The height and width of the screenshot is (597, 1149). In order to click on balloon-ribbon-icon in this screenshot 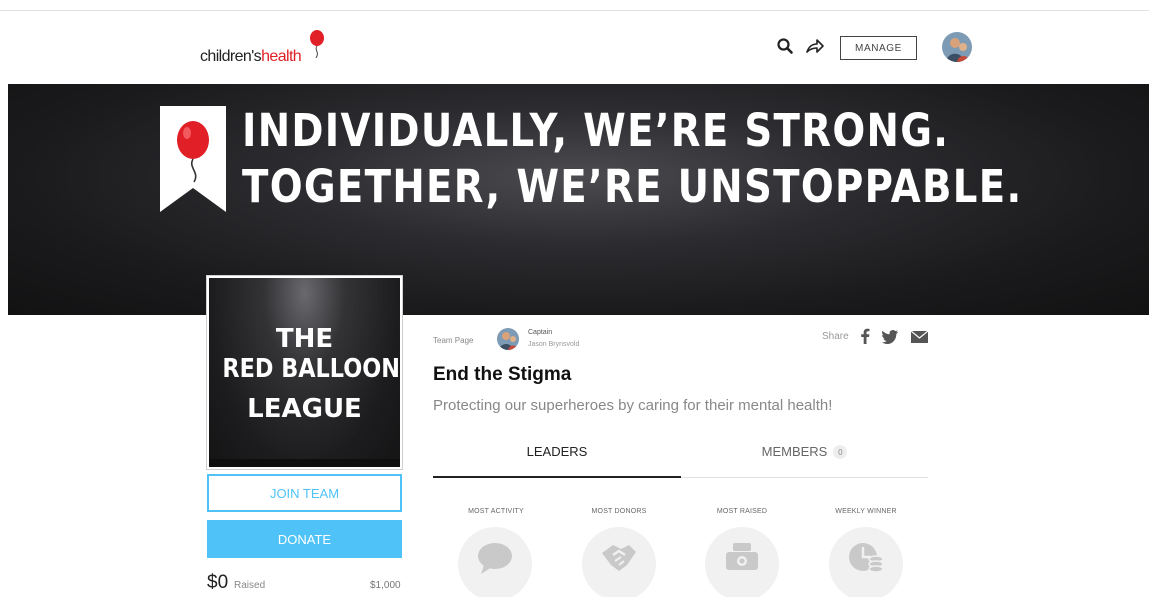, I will do `click(193, 159)`.